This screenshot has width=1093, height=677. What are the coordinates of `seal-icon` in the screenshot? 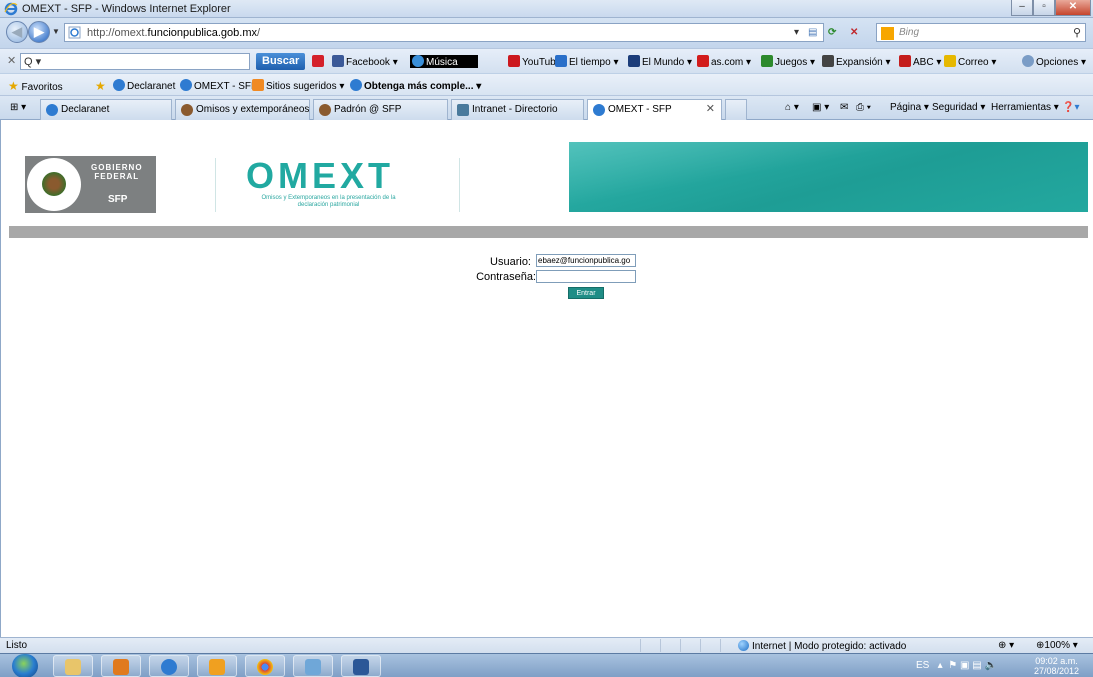 It's located at (187, 110).